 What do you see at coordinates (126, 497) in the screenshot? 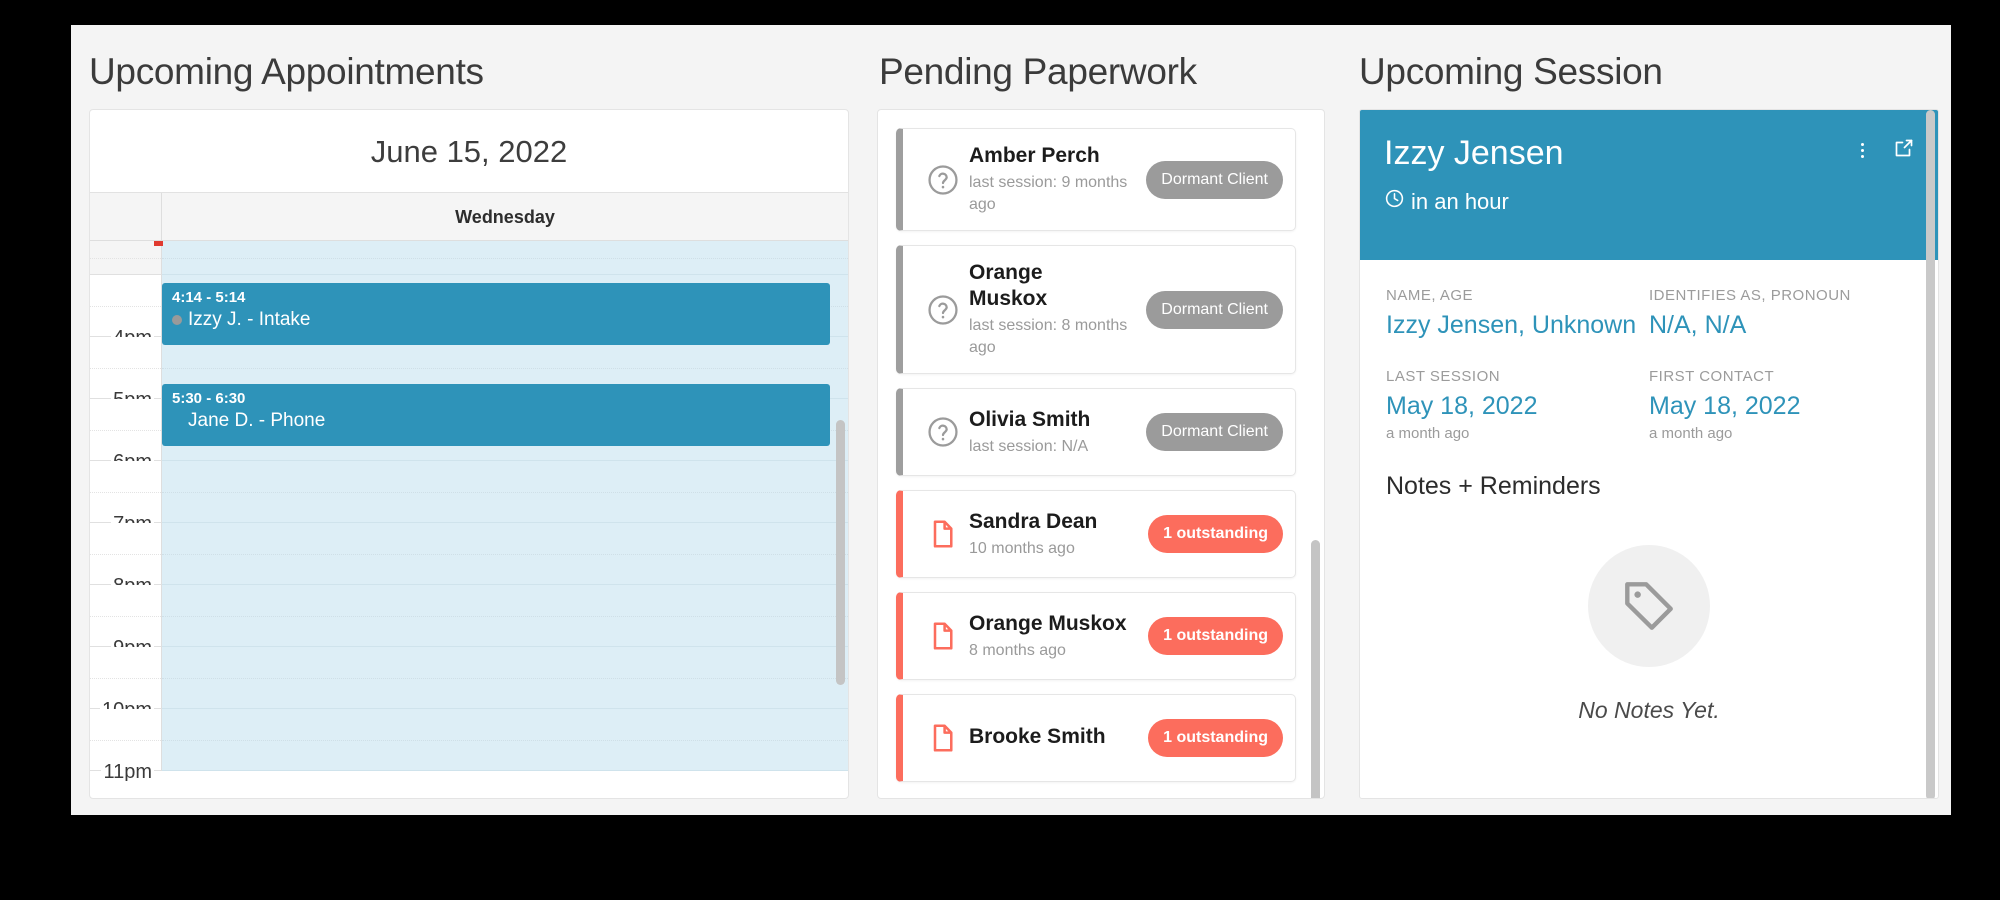
I see `calendar-hour-gutter: 7pm` at bounding box center [126, 497].